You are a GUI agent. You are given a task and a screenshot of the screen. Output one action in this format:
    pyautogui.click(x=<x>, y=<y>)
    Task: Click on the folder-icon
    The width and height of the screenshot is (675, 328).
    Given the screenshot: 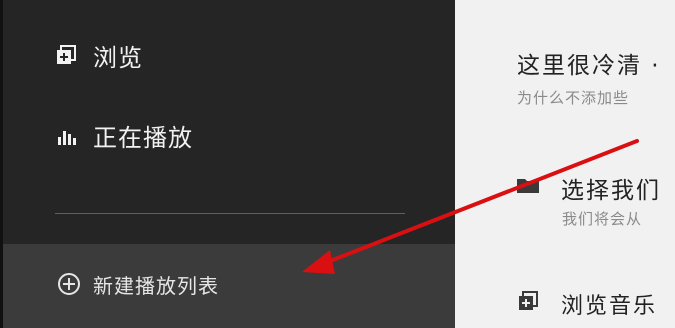 What is the action you would take?
    pyautogui.click(x=528, y=185)
    